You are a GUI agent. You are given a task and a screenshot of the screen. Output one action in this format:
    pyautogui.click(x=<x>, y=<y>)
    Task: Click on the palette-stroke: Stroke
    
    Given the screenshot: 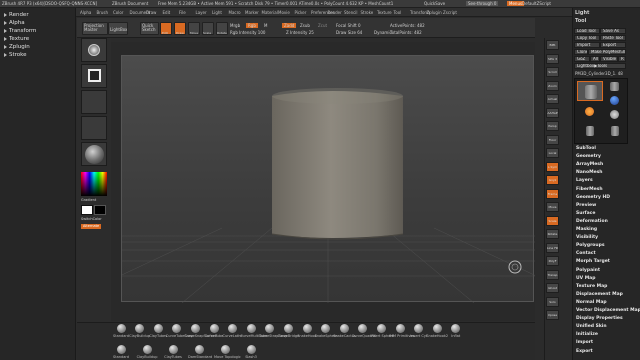 What is the action you would take?
    pyautogui.click(x=15, y=55)
    